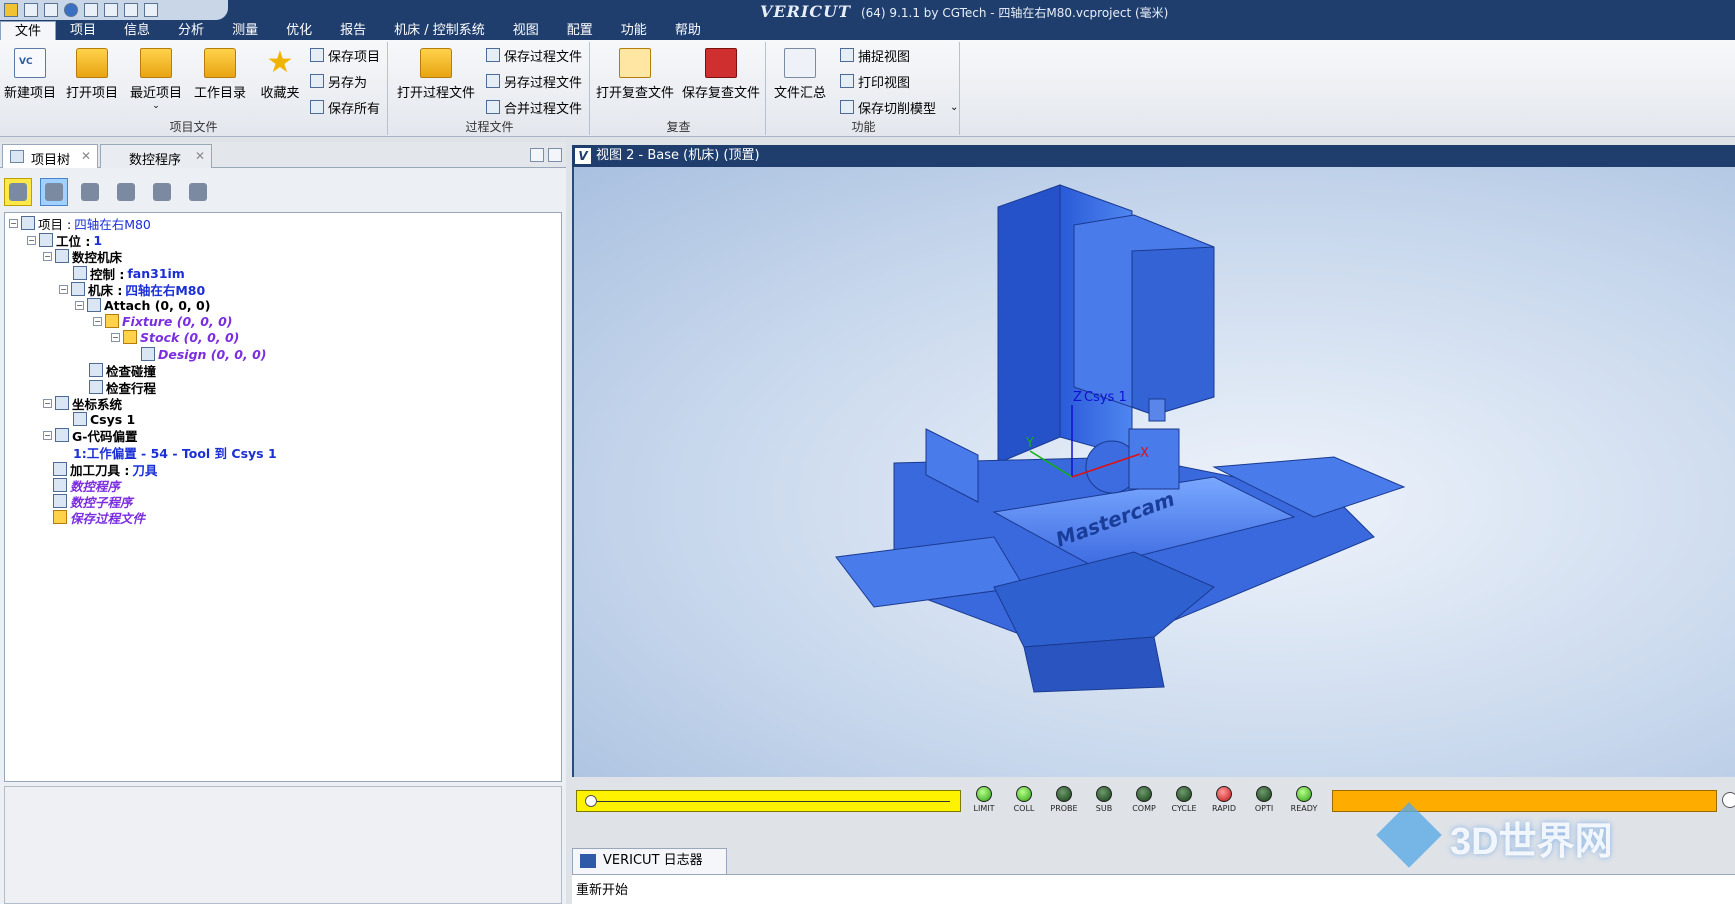 Image resolution: width=1735 pixels, height=904 pixels. Describe the element at coordinates (954, 107) in the screenshot. I see `chevron-down-icon: ⌄` at that location.